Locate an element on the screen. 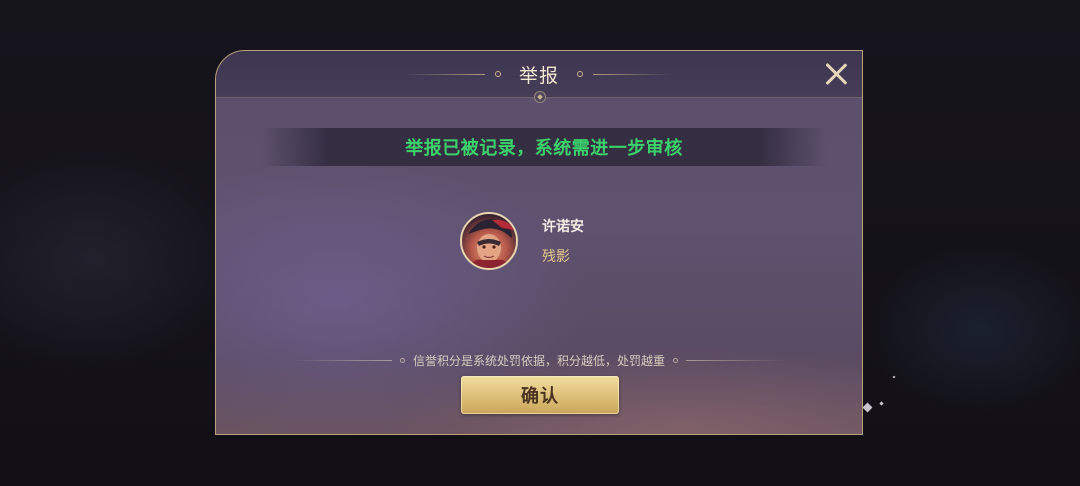  notice-dot-right is located at coordinates (675, 360).